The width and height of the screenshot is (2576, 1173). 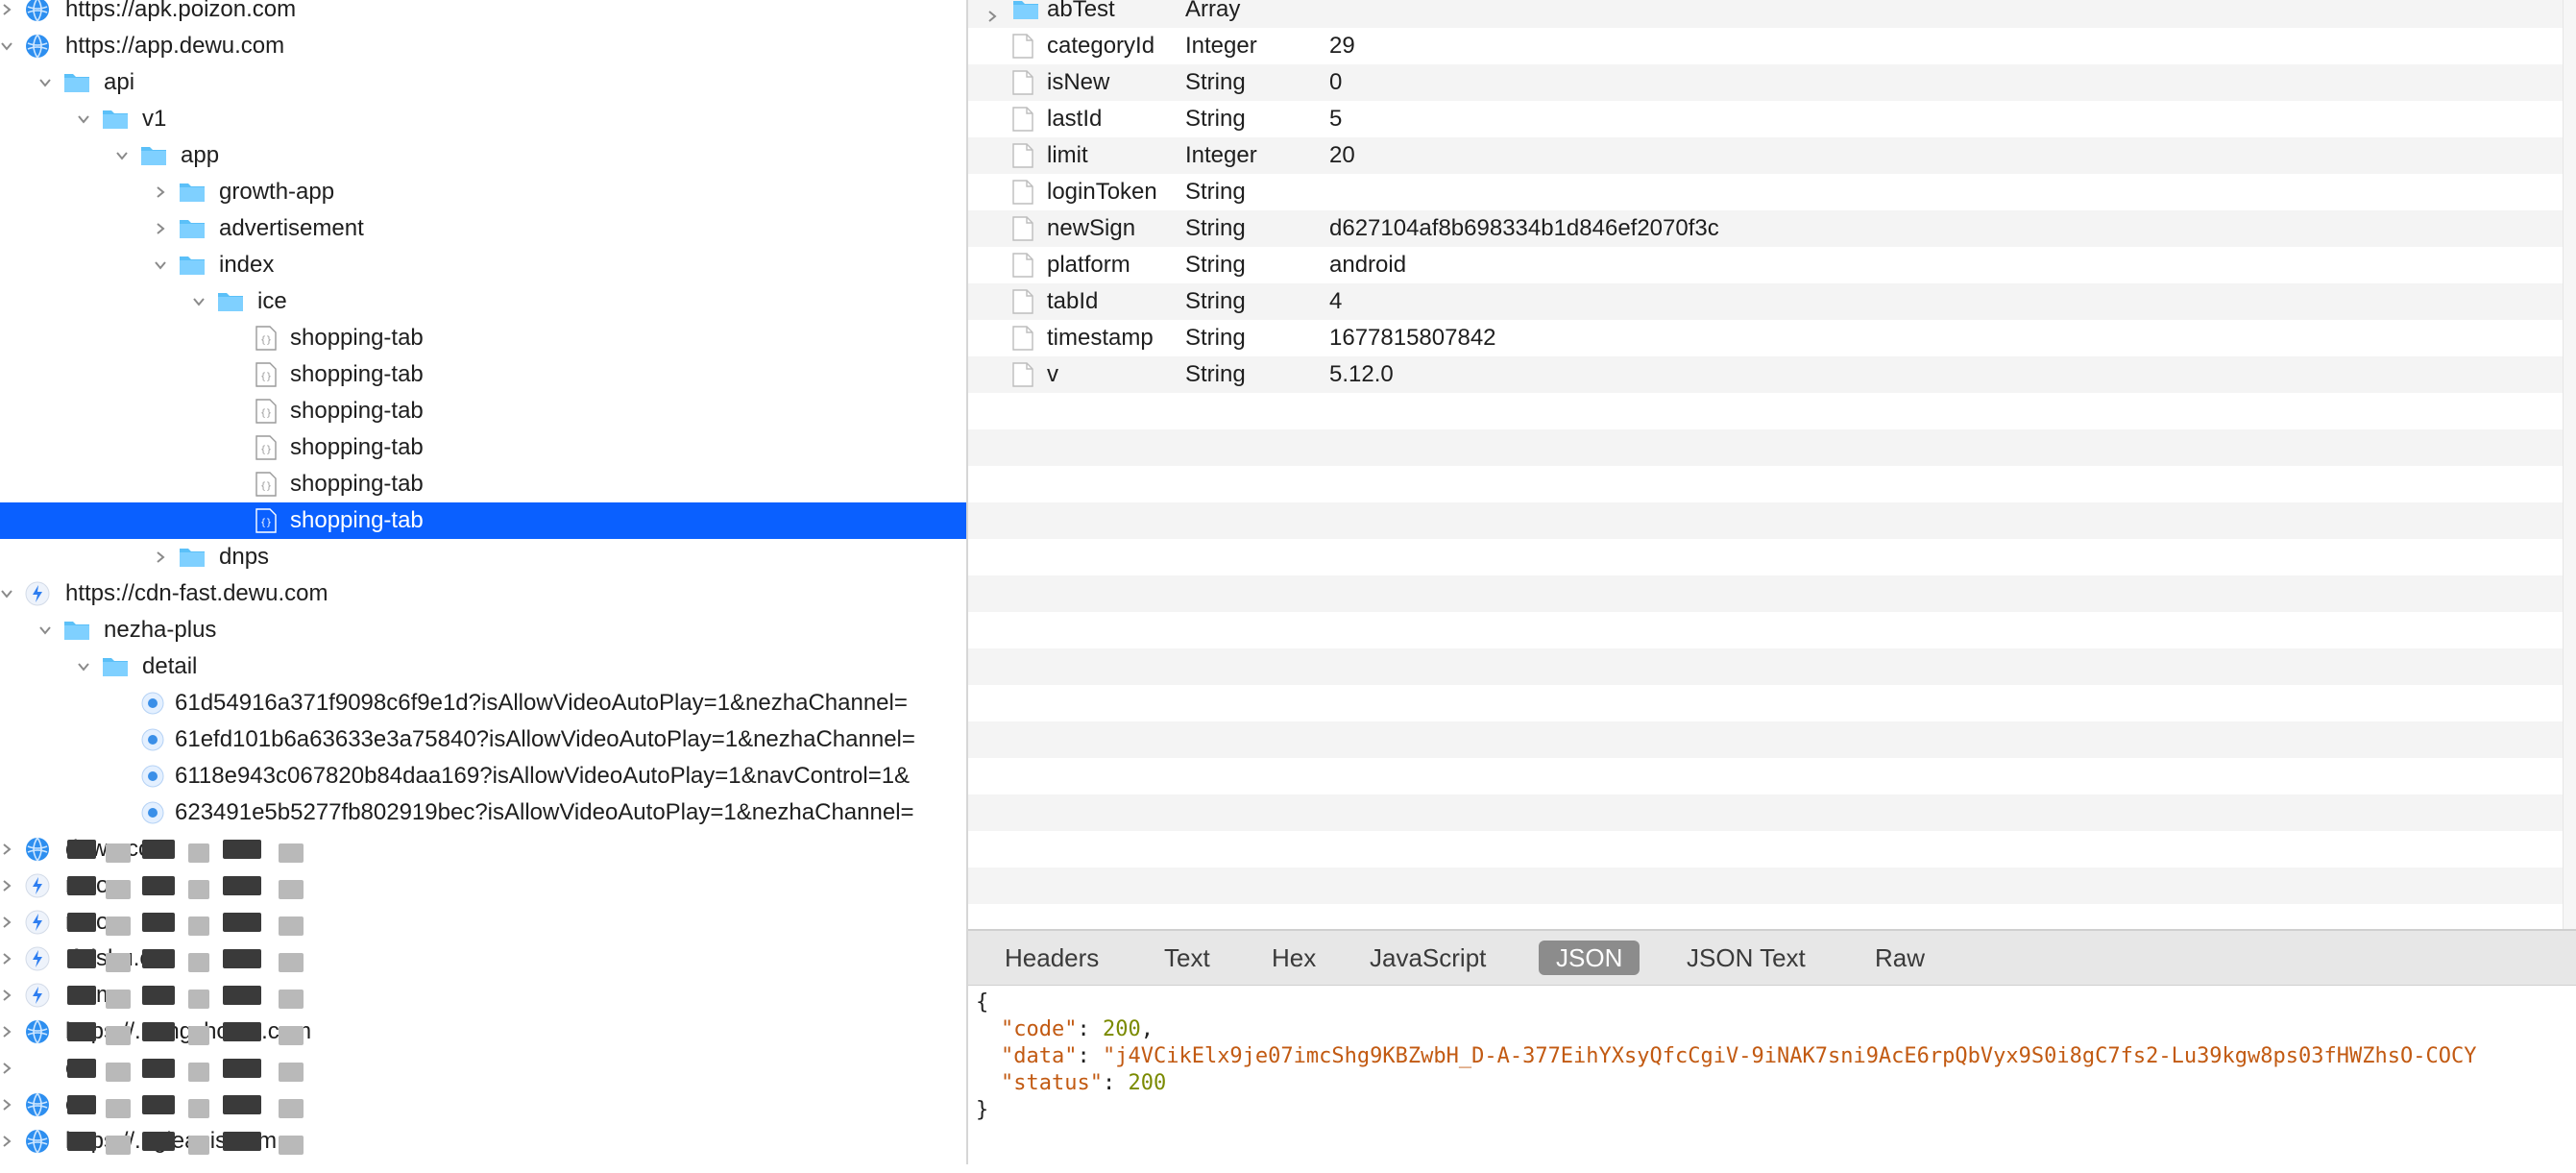 What do you see at coordinates (1900, 958) in the screenshot?
I see `tab-raw: Raw` at bounding box center [1900, 958].